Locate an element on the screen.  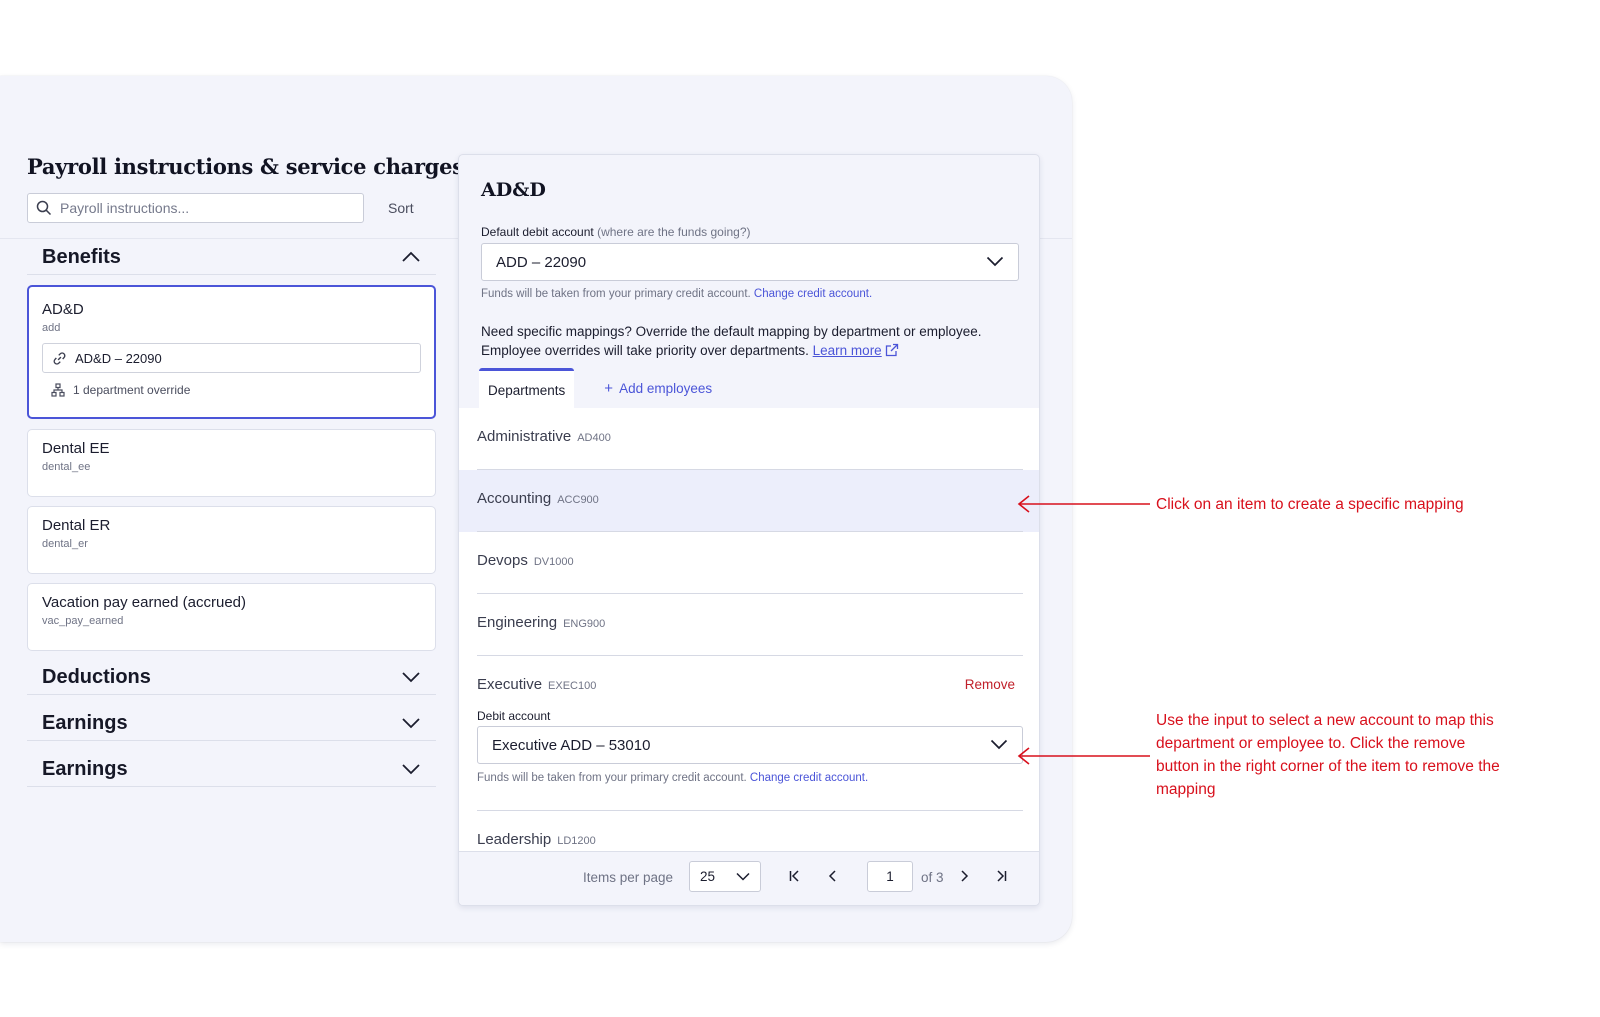
first-page-button is located at coordinates (795, 877).